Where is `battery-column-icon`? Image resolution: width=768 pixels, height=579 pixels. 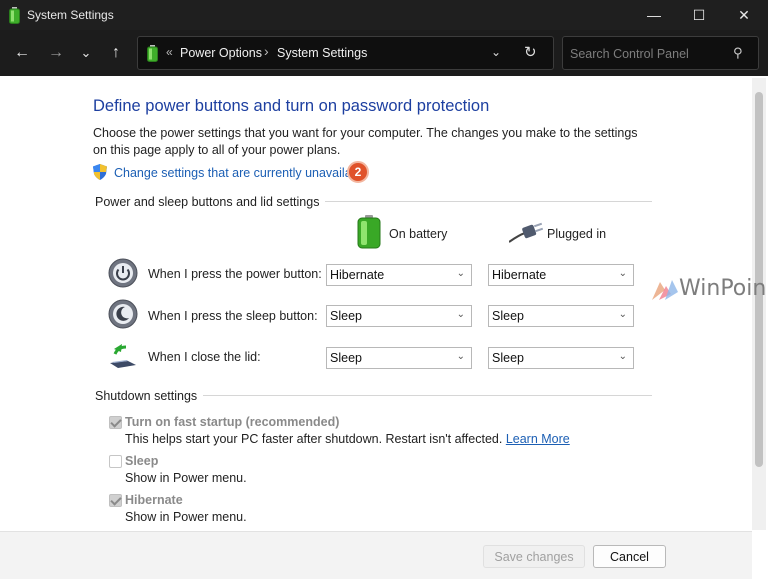
battery-column-icon is located at coordinates (369, 232).